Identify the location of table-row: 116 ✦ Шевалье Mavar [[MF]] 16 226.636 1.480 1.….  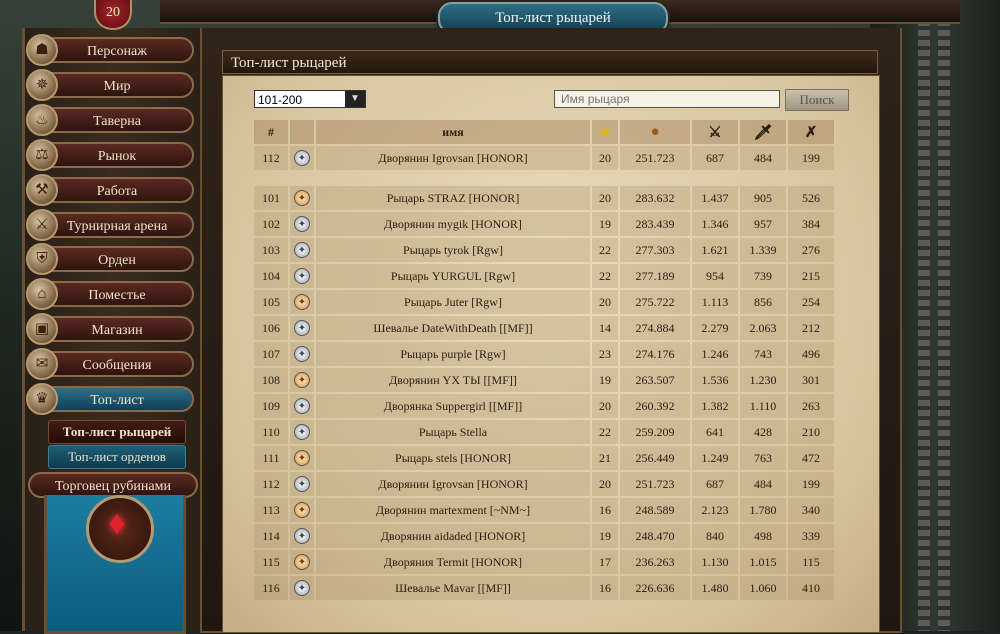
(544, 588).